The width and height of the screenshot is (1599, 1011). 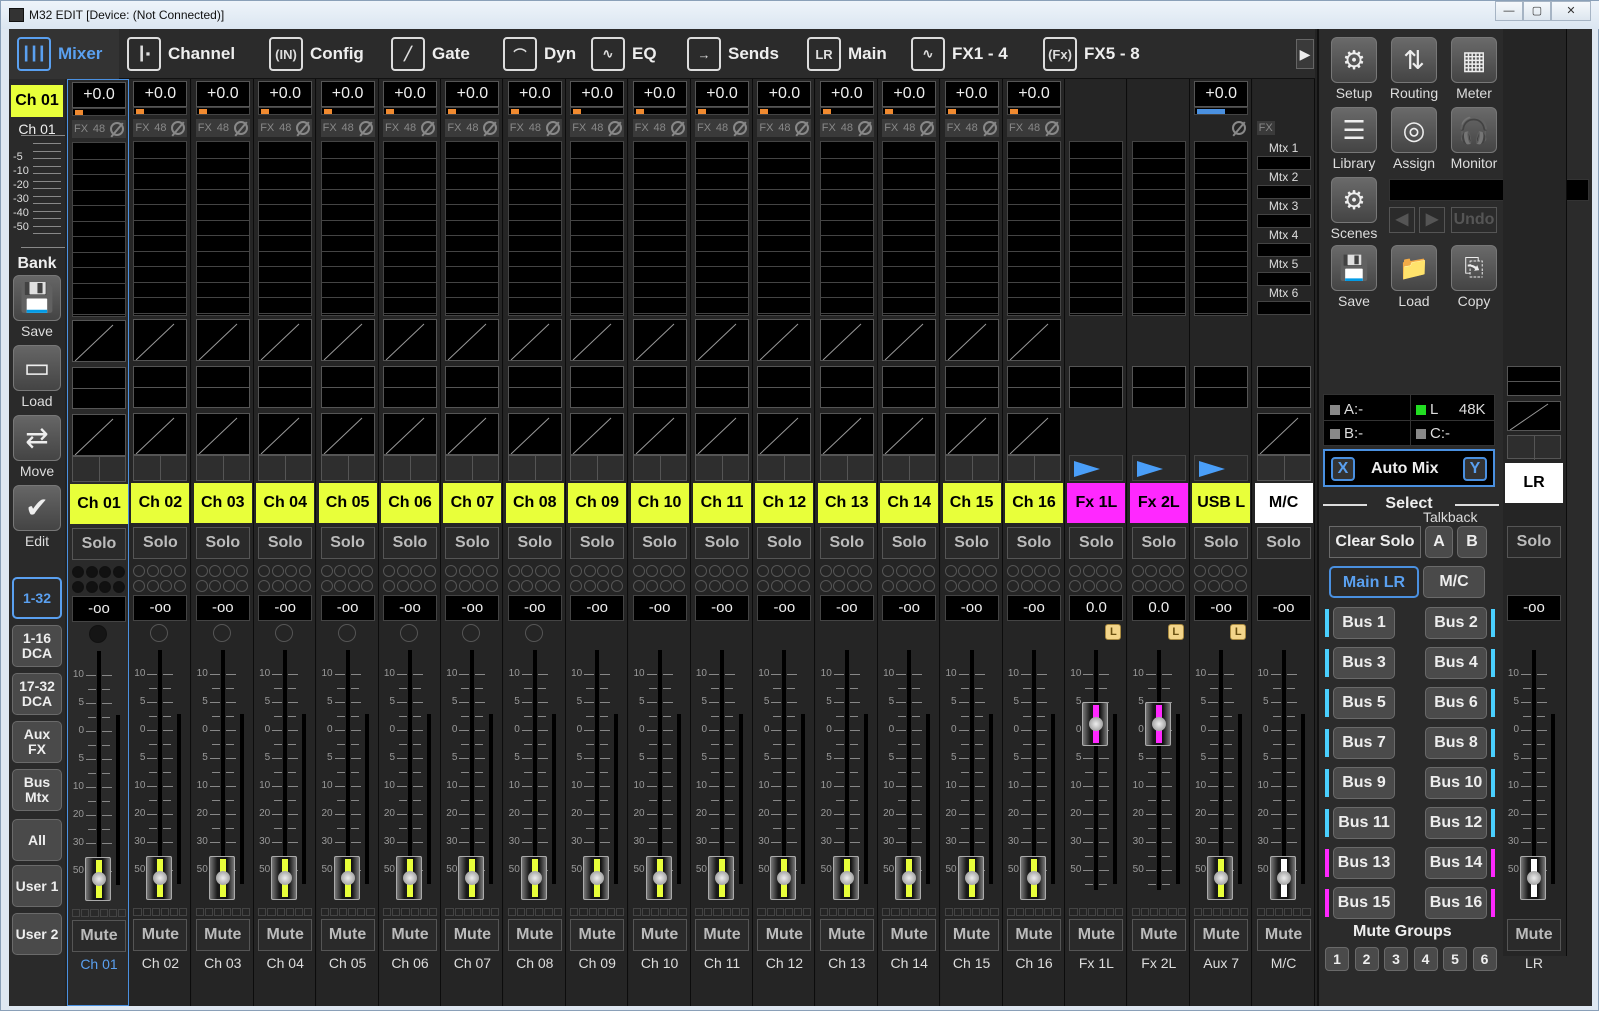 I want to click on automix-x-button: X, so click(x=1343, y=469).